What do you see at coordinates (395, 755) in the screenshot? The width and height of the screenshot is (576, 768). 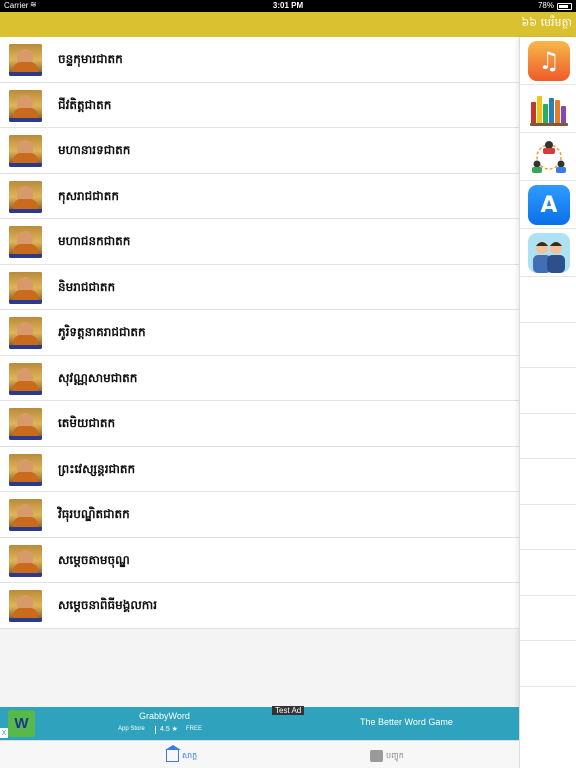 I see `tab-books-label: បញ្ចូក` at bounding box center [395, 755].